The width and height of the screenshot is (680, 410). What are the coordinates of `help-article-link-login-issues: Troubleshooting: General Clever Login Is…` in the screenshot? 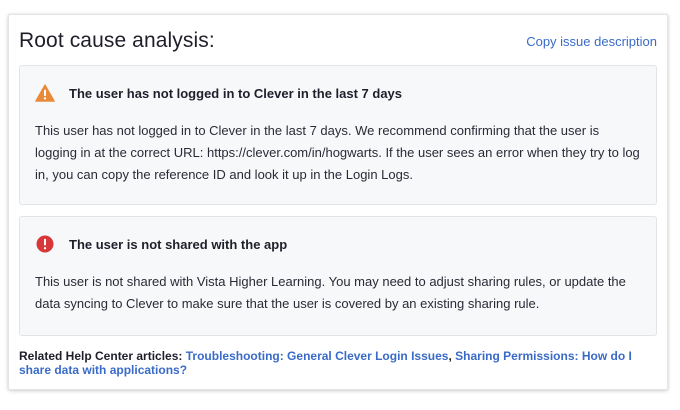 It's located at (317, 356).